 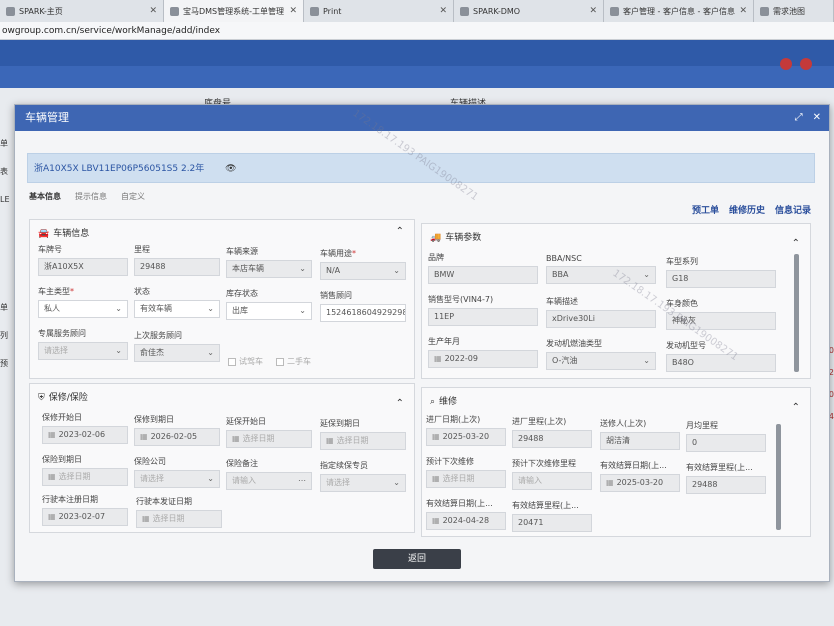 I want to click on header-dots, so click(x=796, y=64).